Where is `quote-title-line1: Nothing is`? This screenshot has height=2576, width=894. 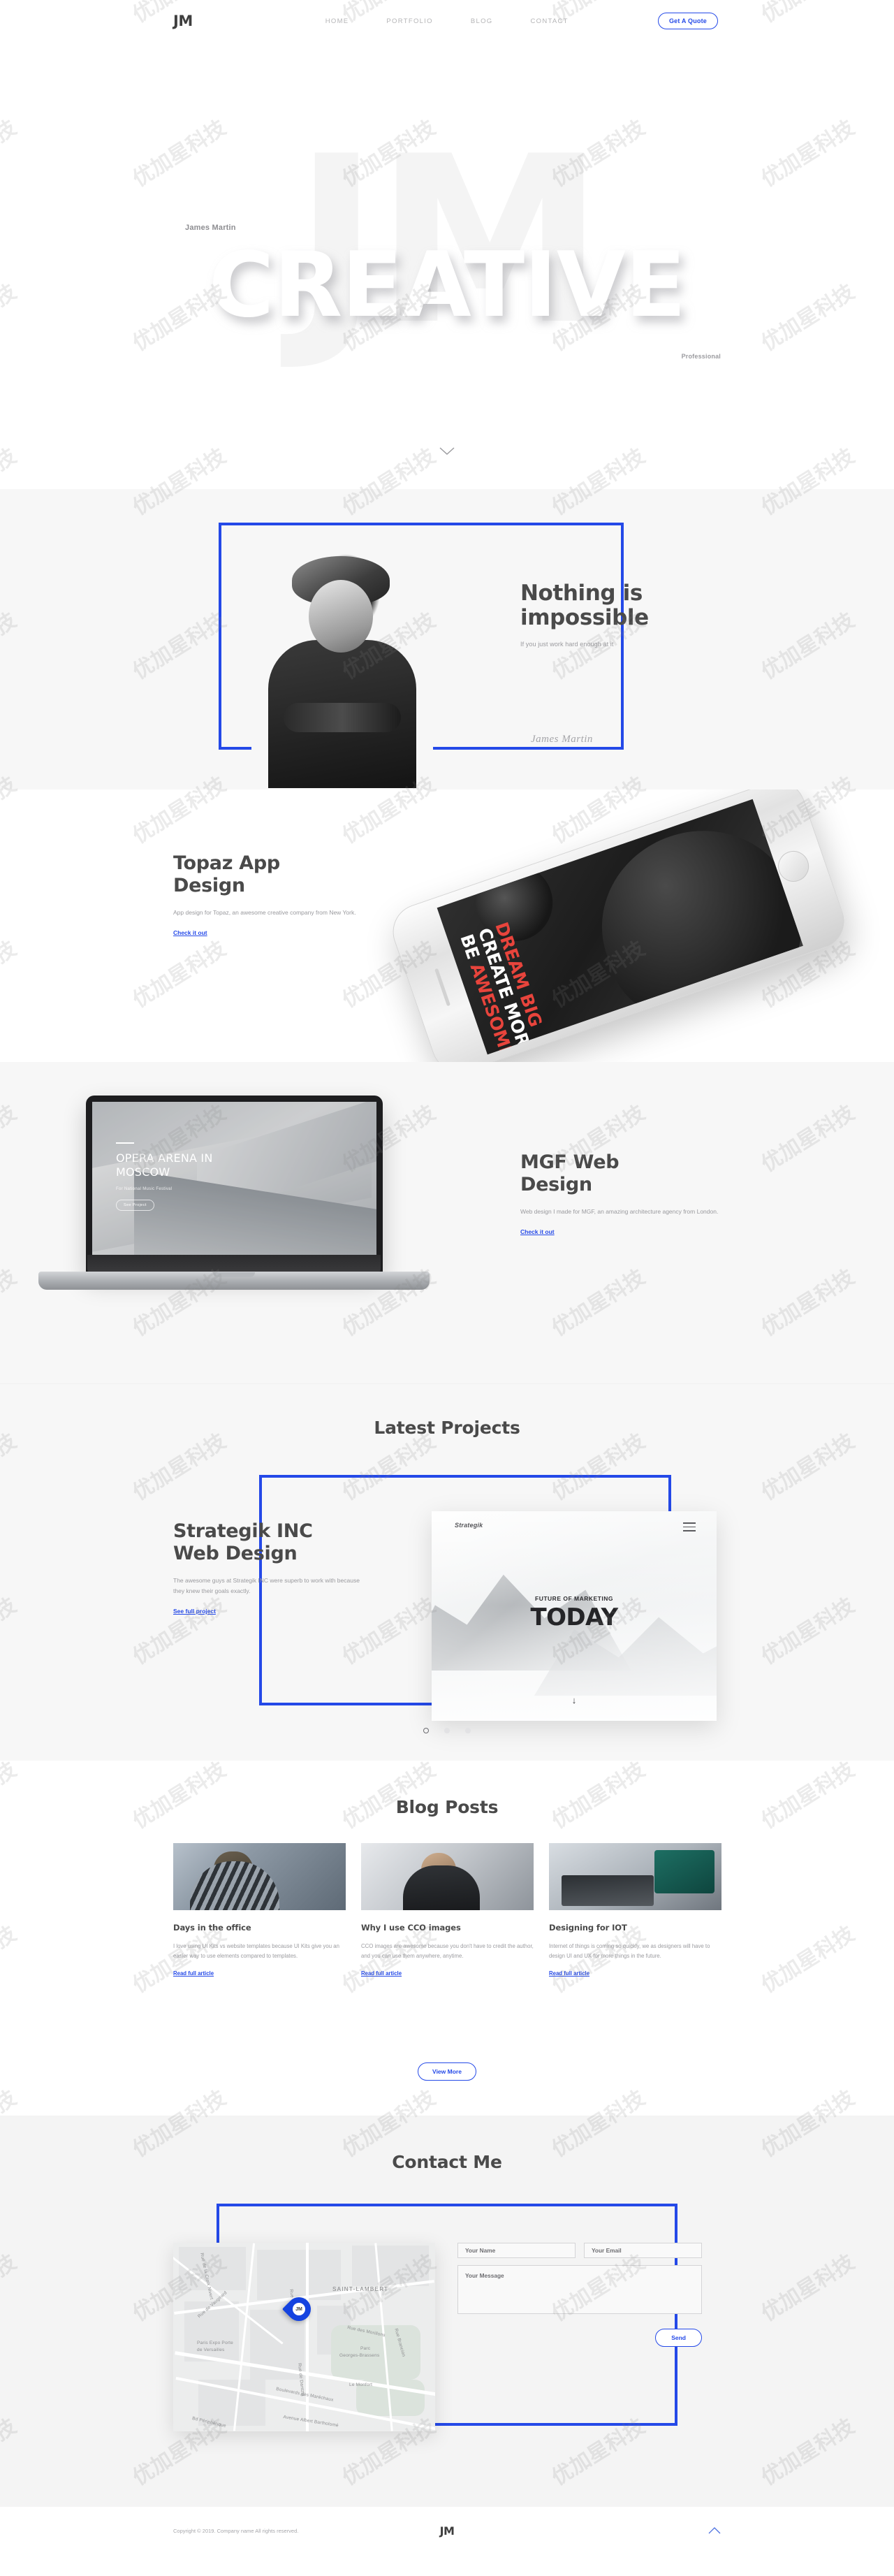
quote-title-line1: Nothing is is located at coordinates (581, 593).